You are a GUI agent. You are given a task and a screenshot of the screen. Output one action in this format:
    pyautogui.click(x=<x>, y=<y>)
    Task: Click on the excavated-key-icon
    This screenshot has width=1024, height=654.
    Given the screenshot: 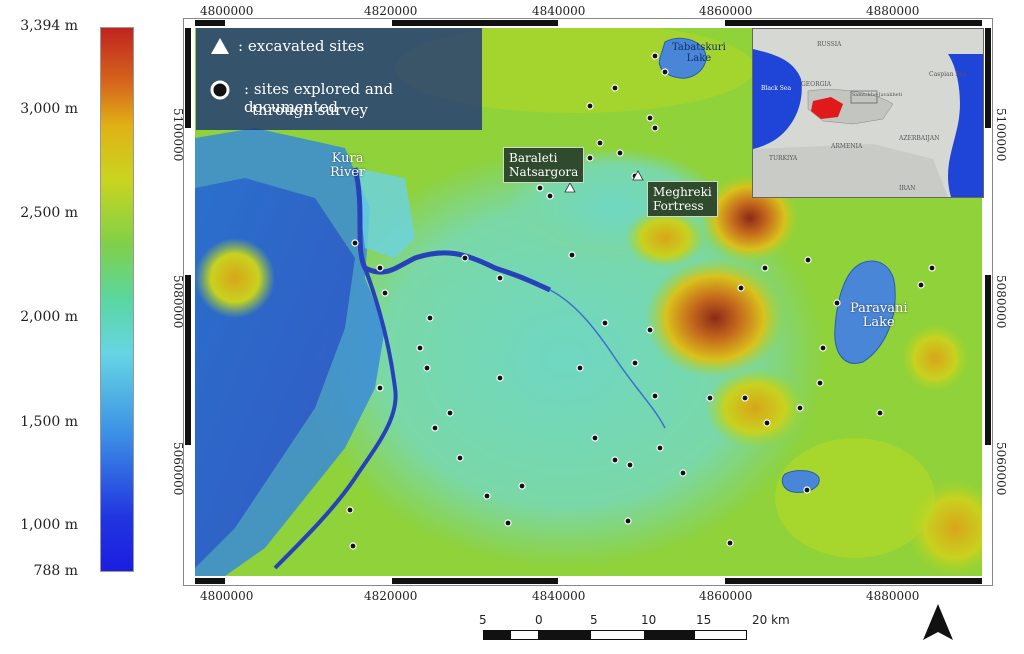 What is the action you would take?
    pyautogui.click(x=220, y=46)
    